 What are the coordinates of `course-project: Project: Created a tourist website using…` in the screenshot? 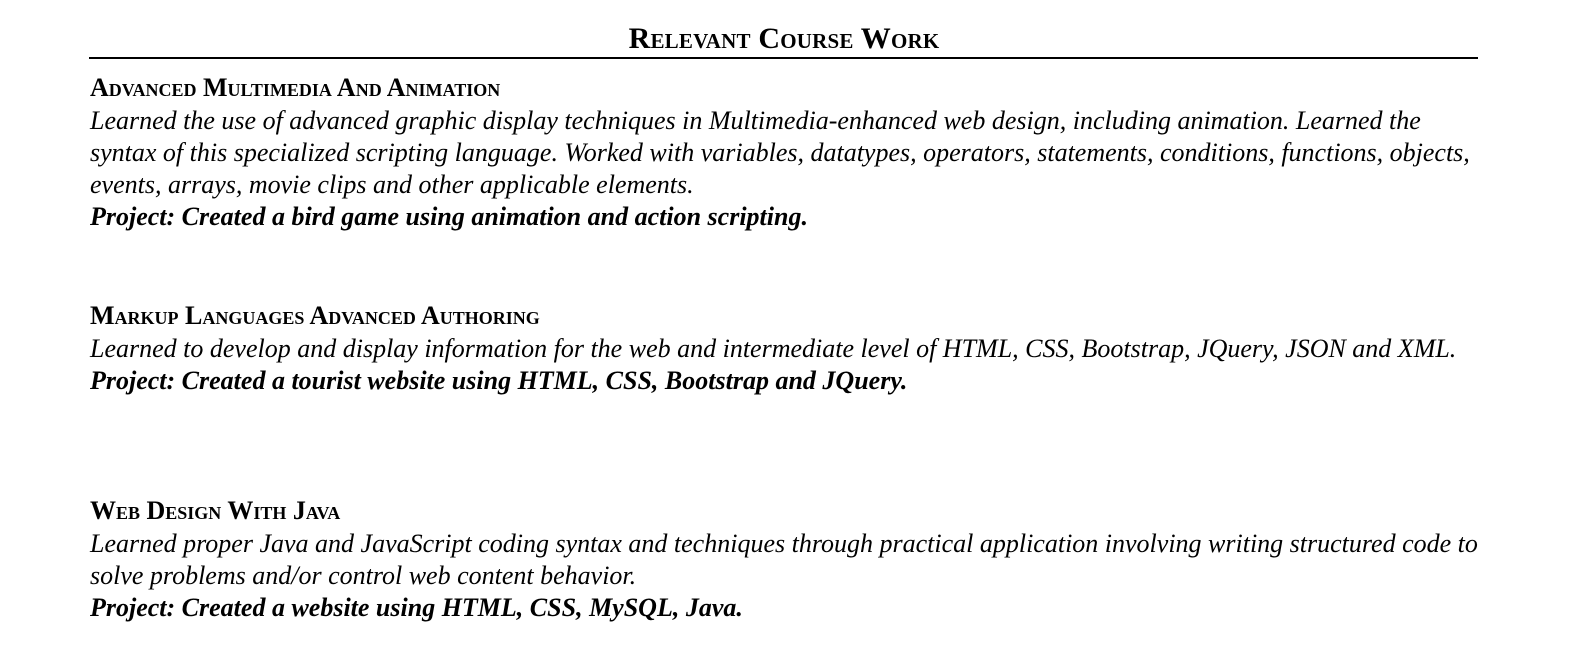 It's located at (499, 380).